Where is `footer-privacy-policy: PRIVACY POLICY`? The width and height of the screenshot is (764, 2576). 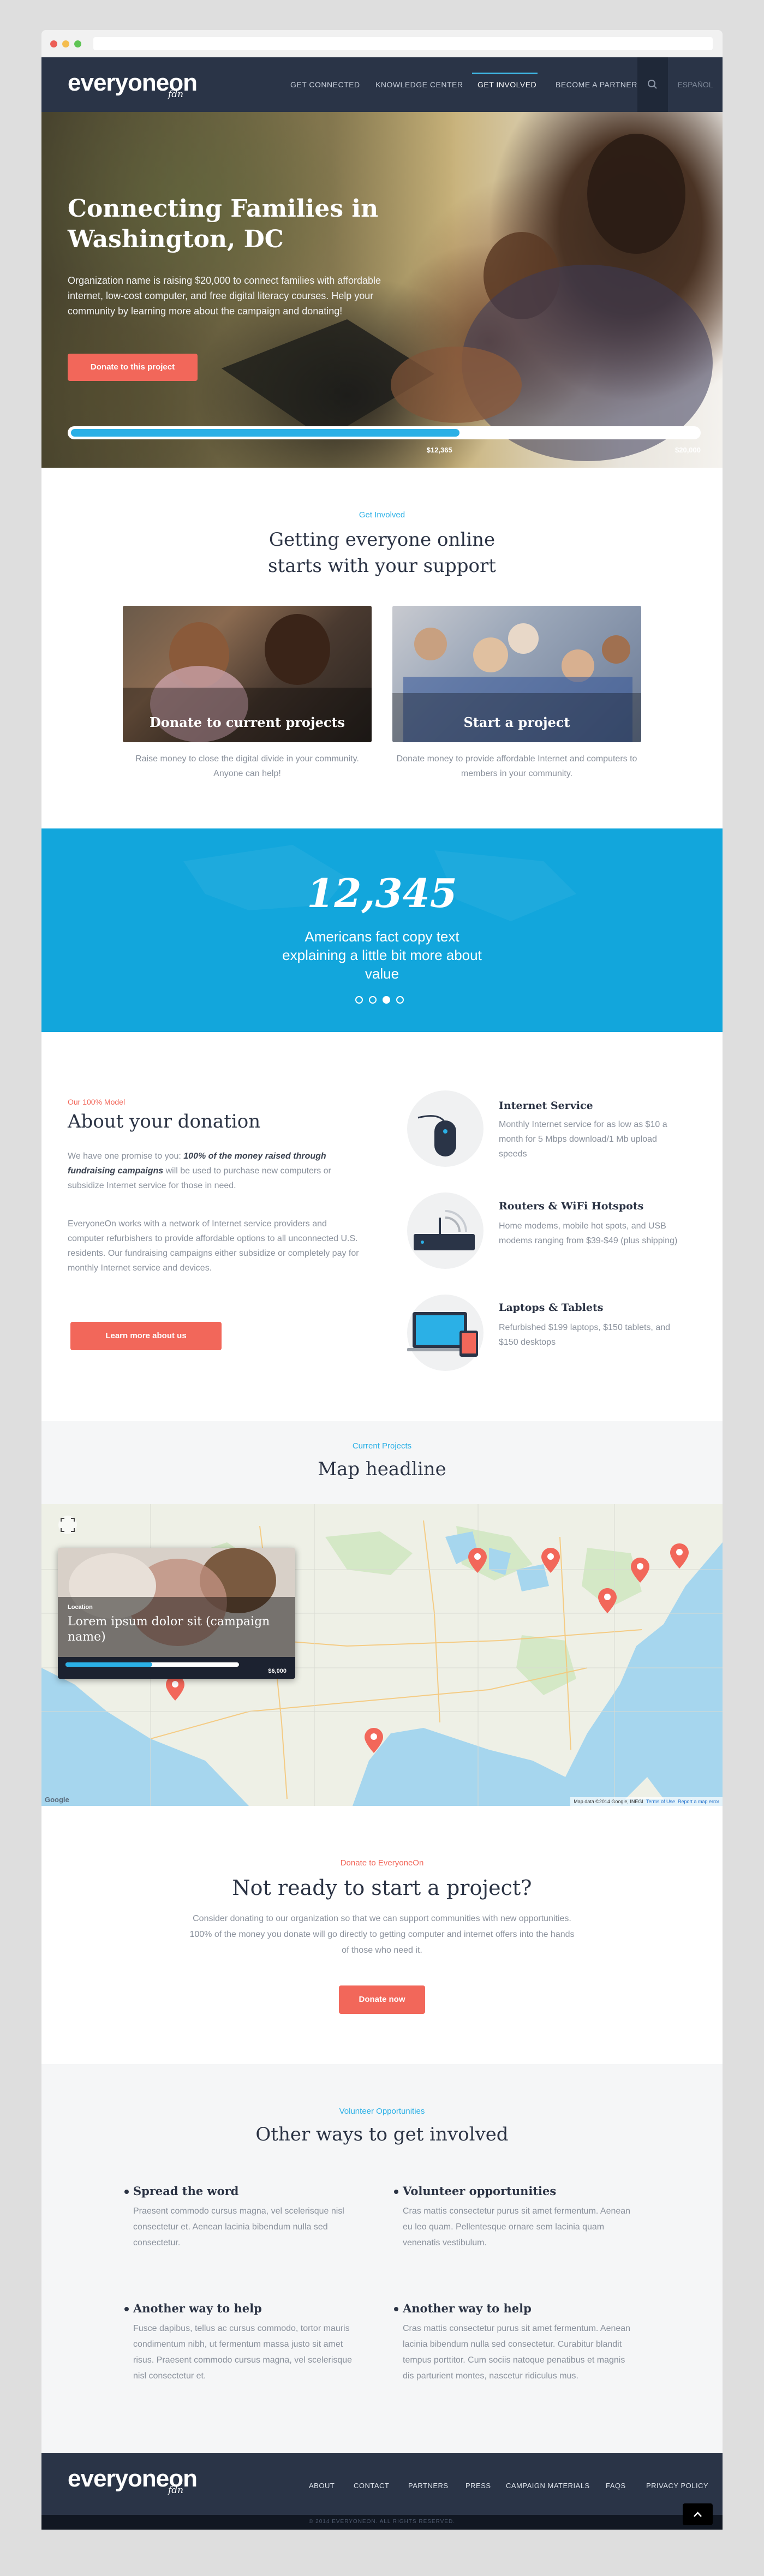
footer-privacy-policy: PRIVACY POLICY is located at coordinates (677, 2486).